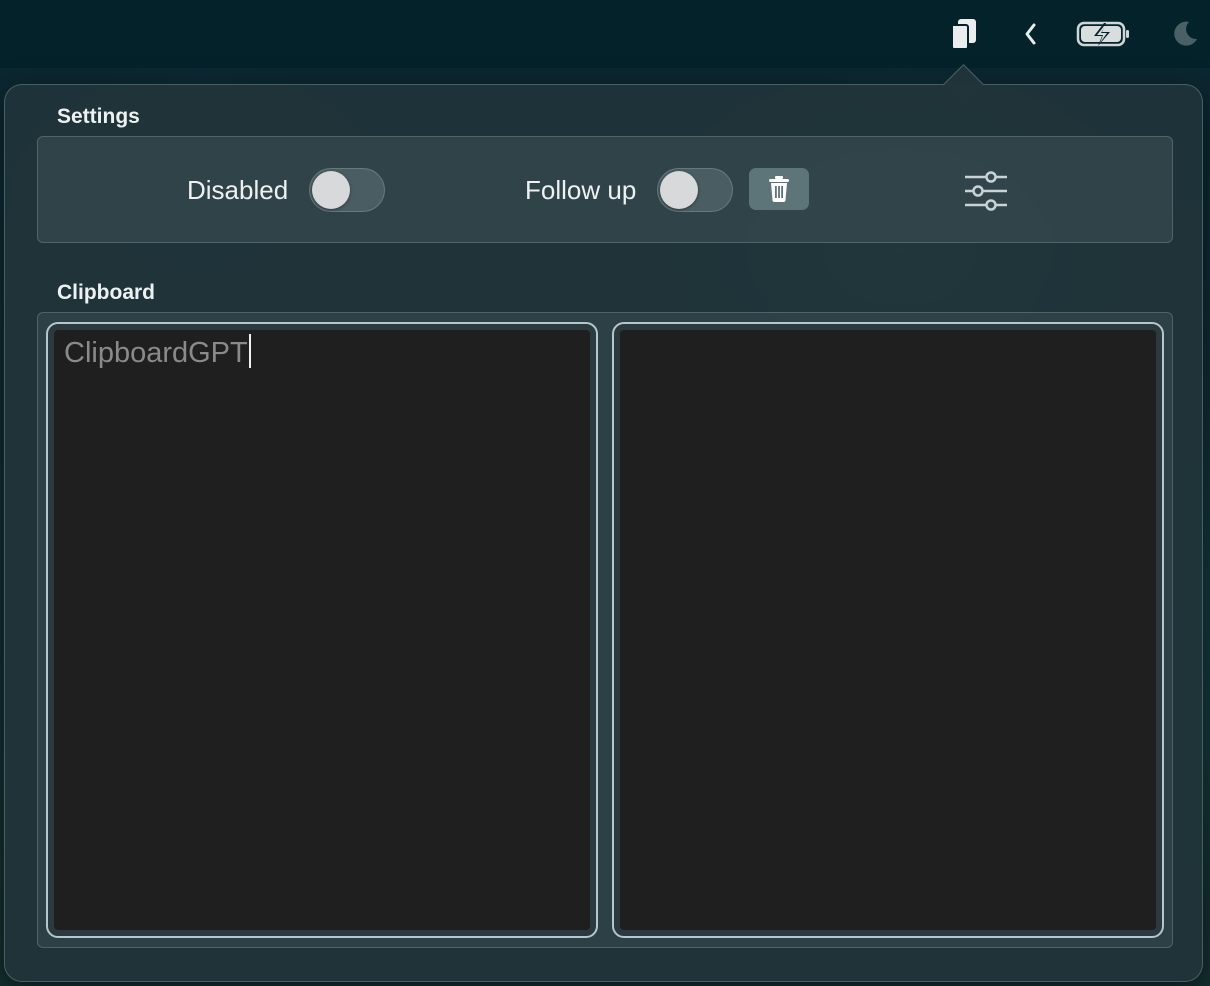 The width and height of the screenshot is (1210, 986). I want to click on chevron-left-icon, so click(1030, 34).